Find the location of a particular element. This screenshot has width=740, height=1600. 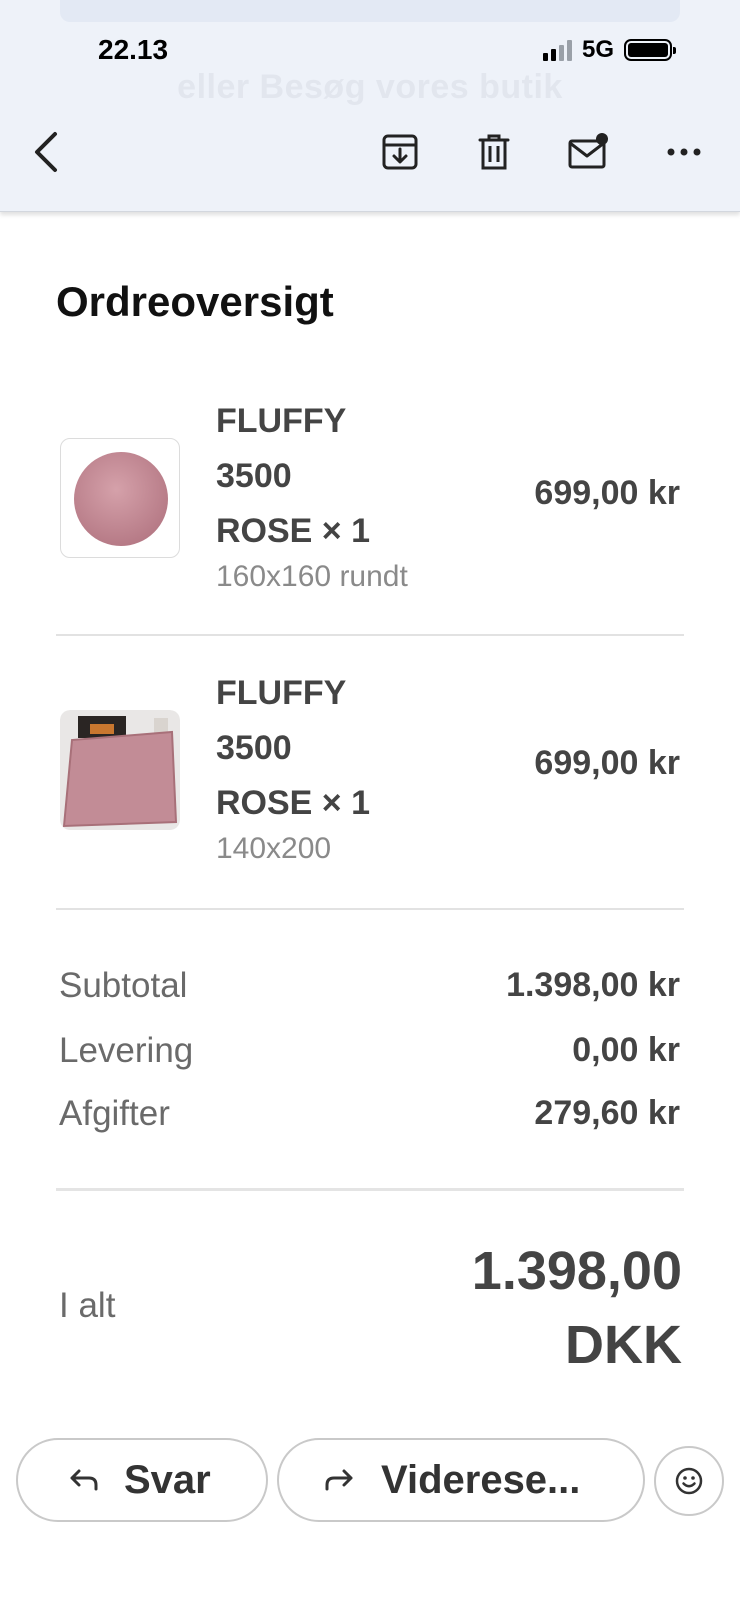

archive-icon is located at coordinates (400, 152).